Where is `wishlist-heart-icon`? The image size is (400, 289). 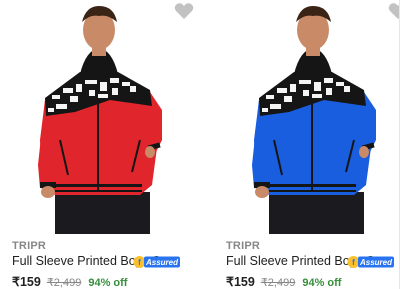
wishlist-heart-icon is located at coordinates (184, 11).